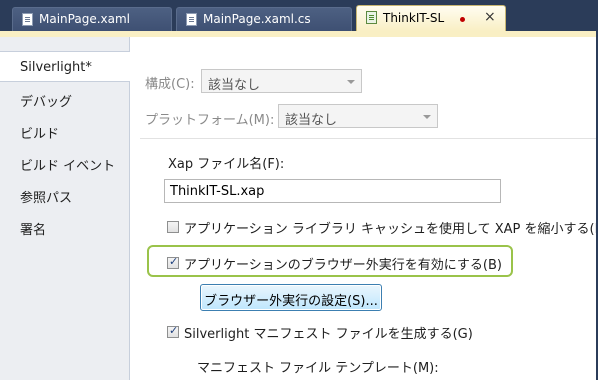 The height and width of the screenshot is (380, 598). What do you see at coordinates (68, 166) in the screenshot?
I see `sidebar-item-label: ビルド イベント` at bounding box center [68, 166].